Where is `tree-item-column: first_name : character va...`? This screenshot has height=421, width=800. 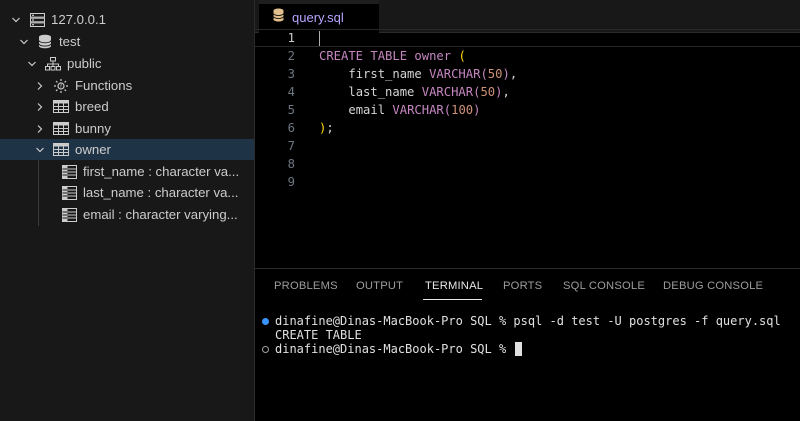
tree-item-column: first_name : character va... is located at coordinates (127, 171).